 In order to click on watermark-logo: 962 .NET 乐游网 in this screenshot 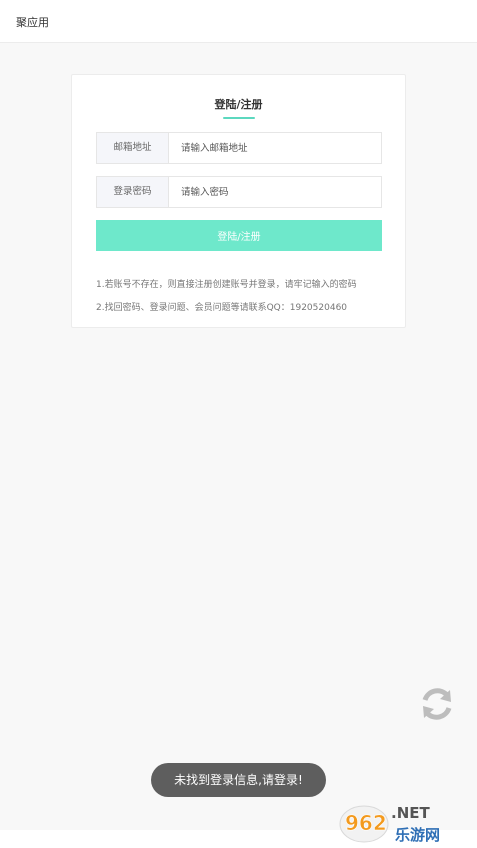, I will do `click(405, 823)`.